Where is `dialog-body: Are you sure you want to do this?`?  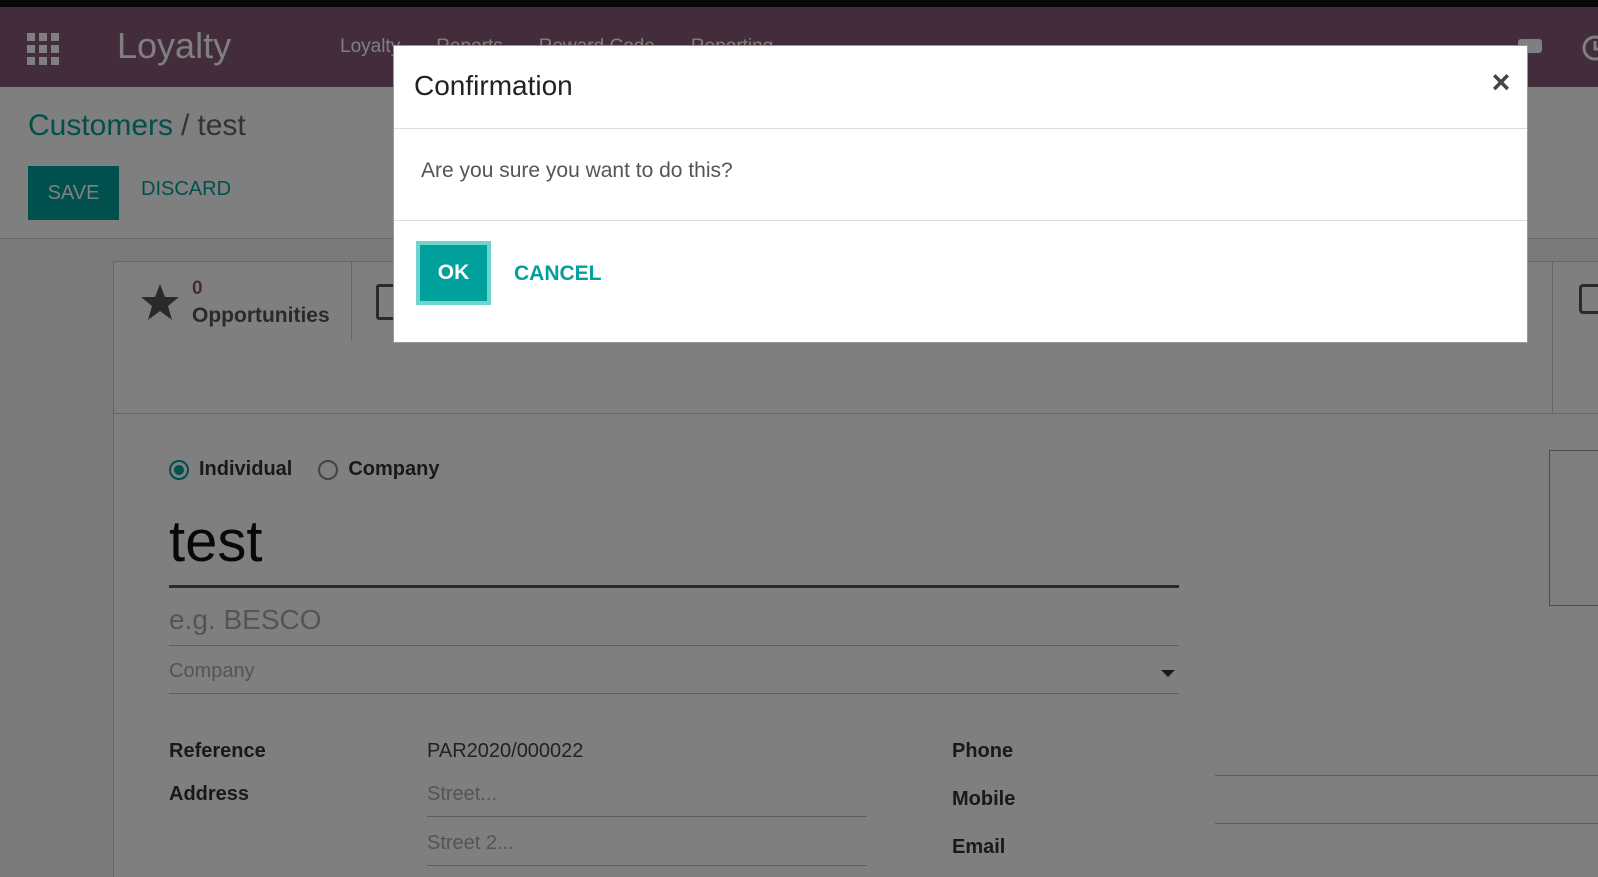 dialog-body: Are you sure you want to do this? is located at coordinates (960, 175).